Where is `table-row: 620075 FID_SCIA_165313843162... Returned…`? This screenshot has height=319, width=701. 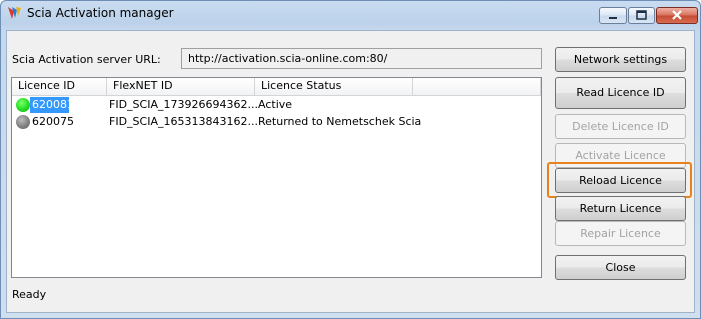 table-row: 620075 FID_SCIA_165313843162... Returned… is located at coordinates (276, 122).